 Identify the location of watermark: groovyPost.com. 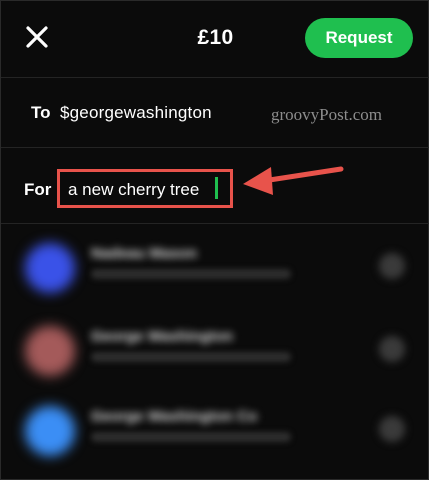
(326, 114).